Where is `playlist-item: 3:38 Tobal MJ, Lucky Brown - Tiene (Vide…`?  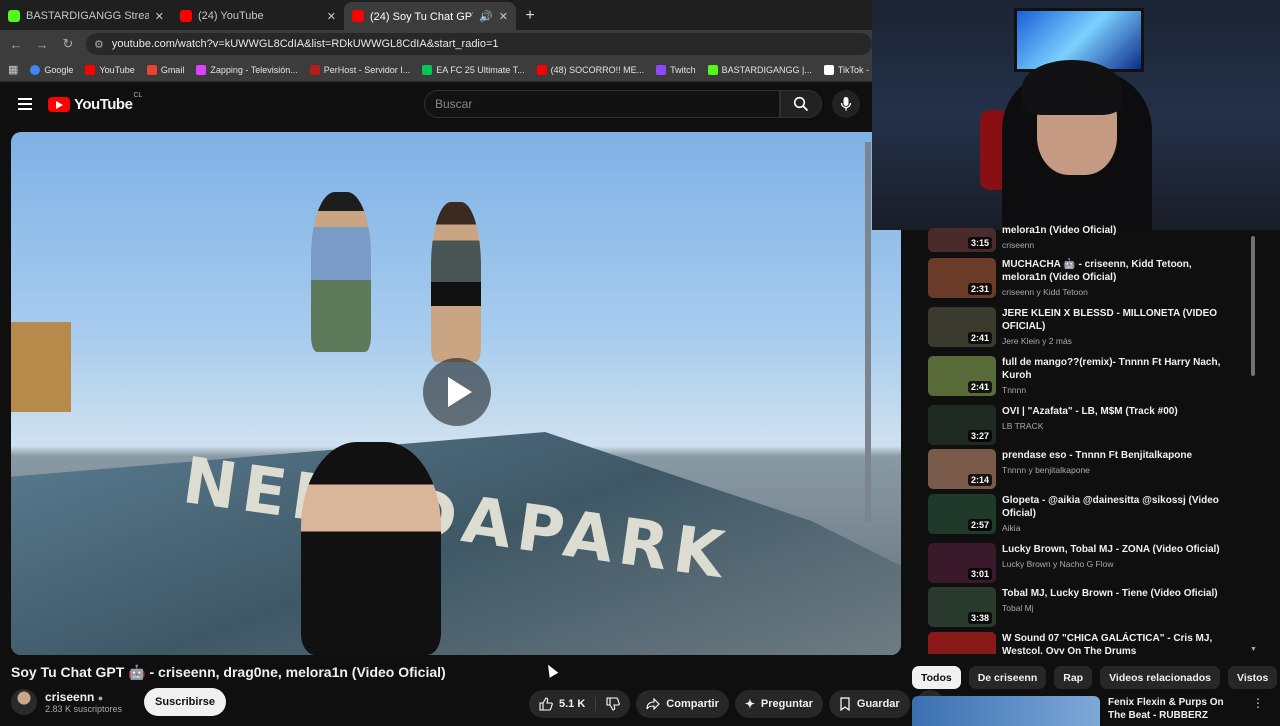
playlist-item: 3:38 Tobal MJ, Lucky Brown - Tiene (Vide… is located at coordinates (1082, 607).